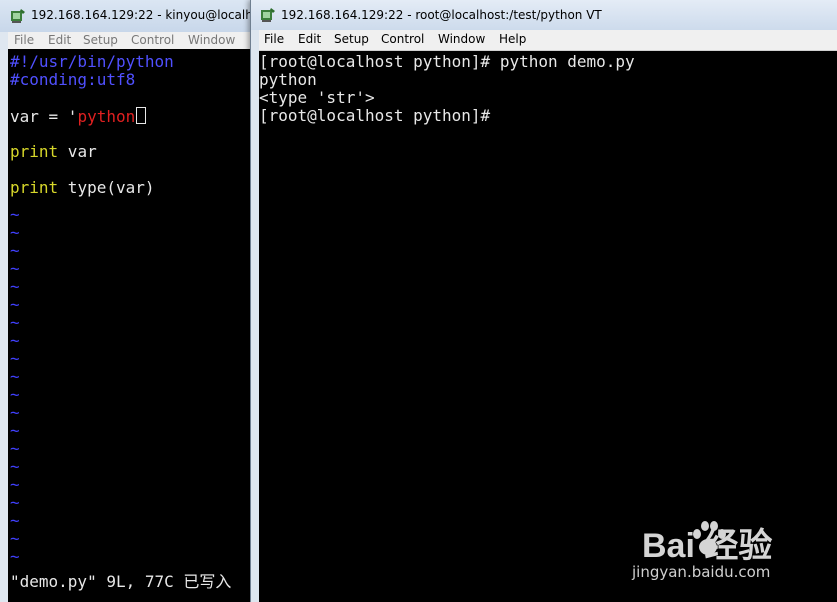 Image resolution: width=837 pixels, height=602 pixels. What do you see at coordinates (317, 97) in the screenshot?
I see `terminal-line: <type 'str'>` at bounding box center [317, 97].